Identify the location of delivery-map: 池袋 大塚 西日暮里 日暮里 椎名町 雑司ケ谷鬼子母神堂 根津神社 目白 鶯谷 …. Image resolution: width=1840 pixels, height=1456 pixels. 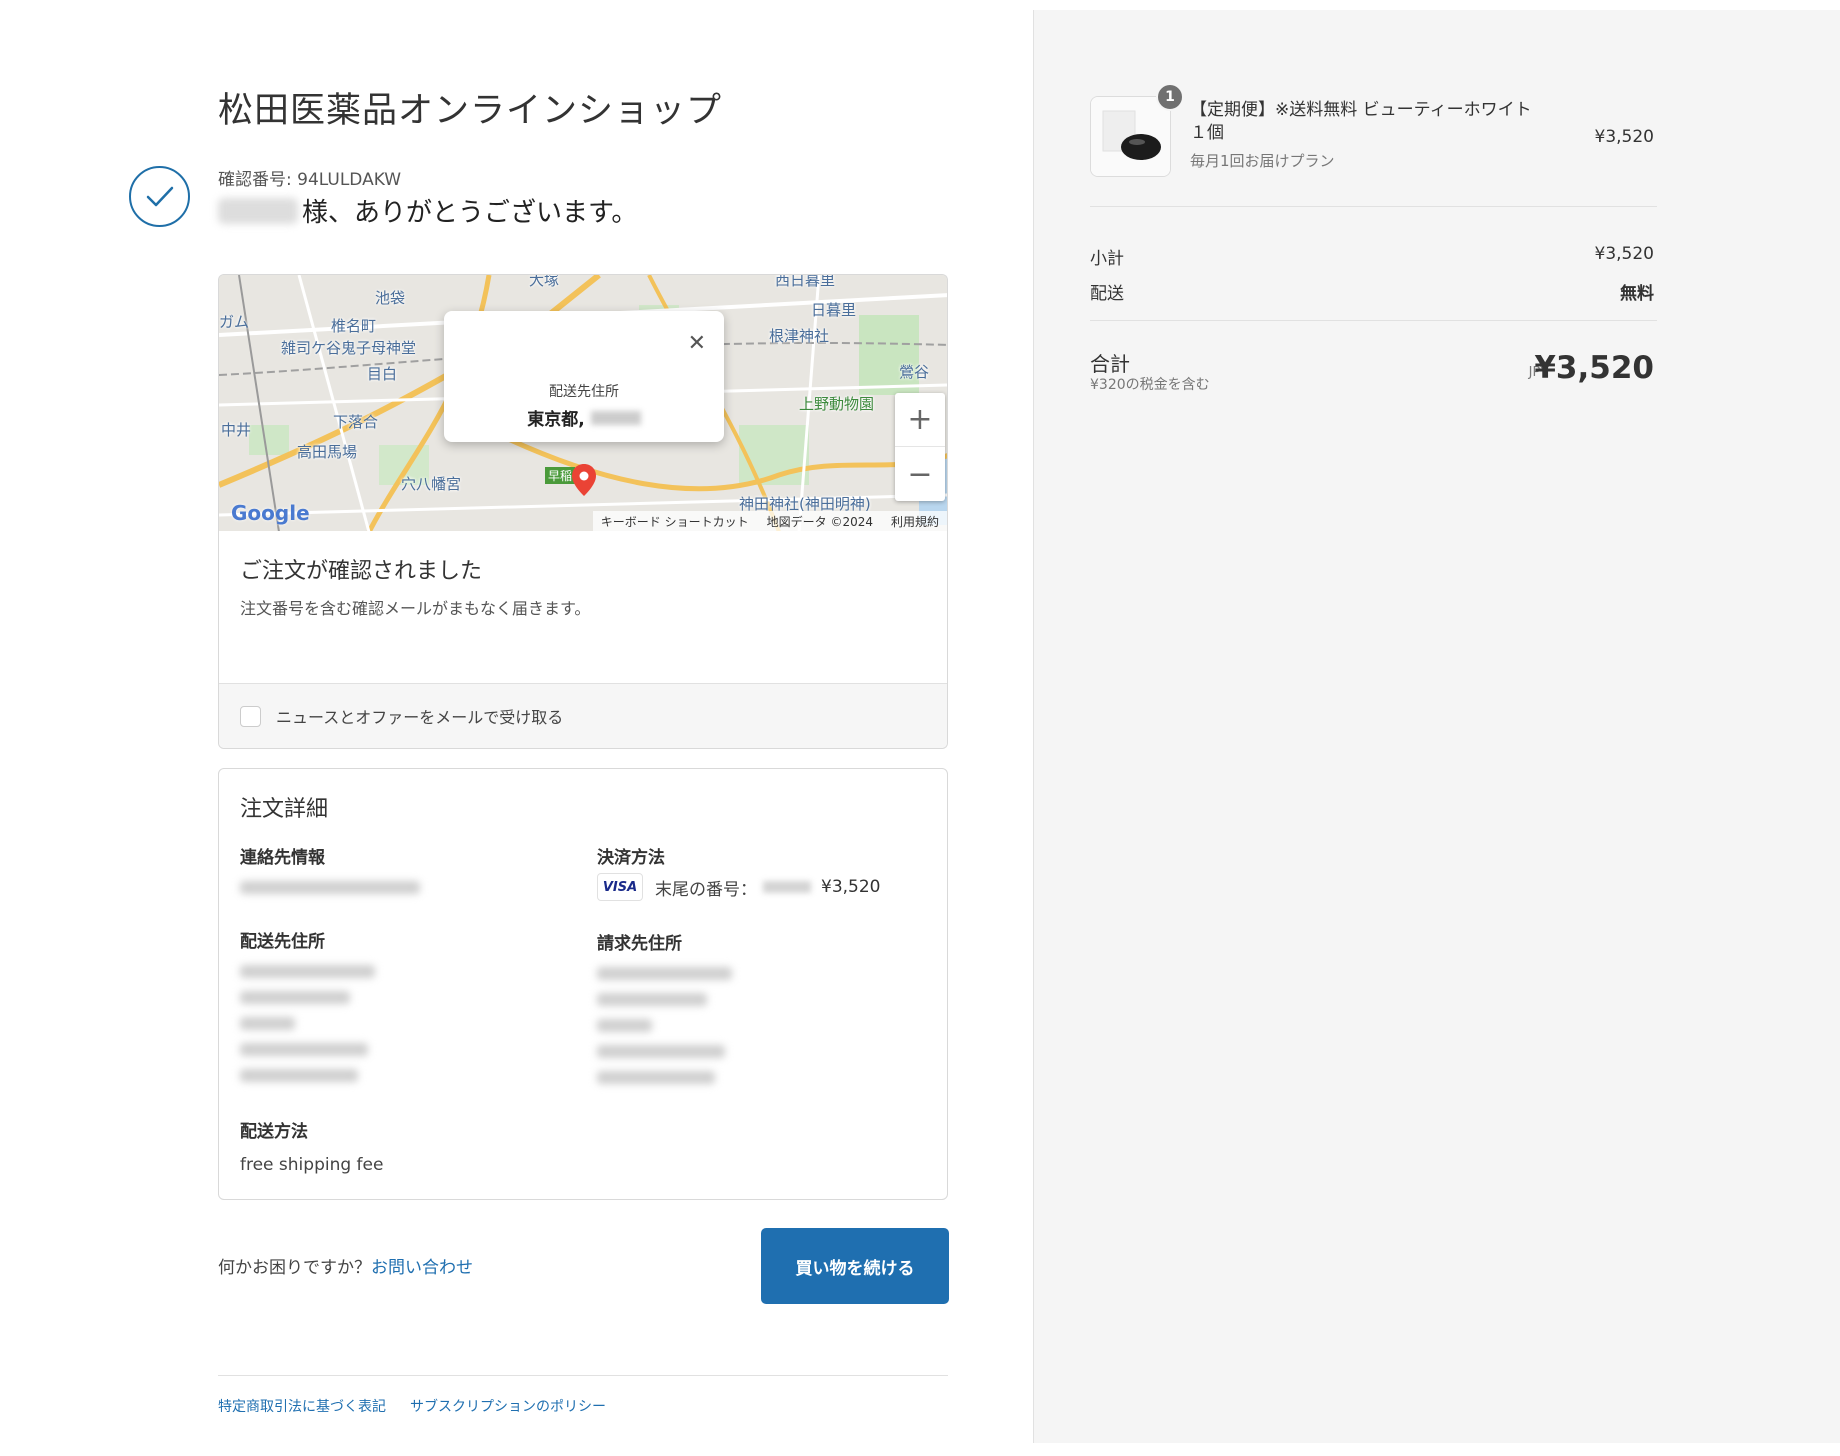
(583, 402).